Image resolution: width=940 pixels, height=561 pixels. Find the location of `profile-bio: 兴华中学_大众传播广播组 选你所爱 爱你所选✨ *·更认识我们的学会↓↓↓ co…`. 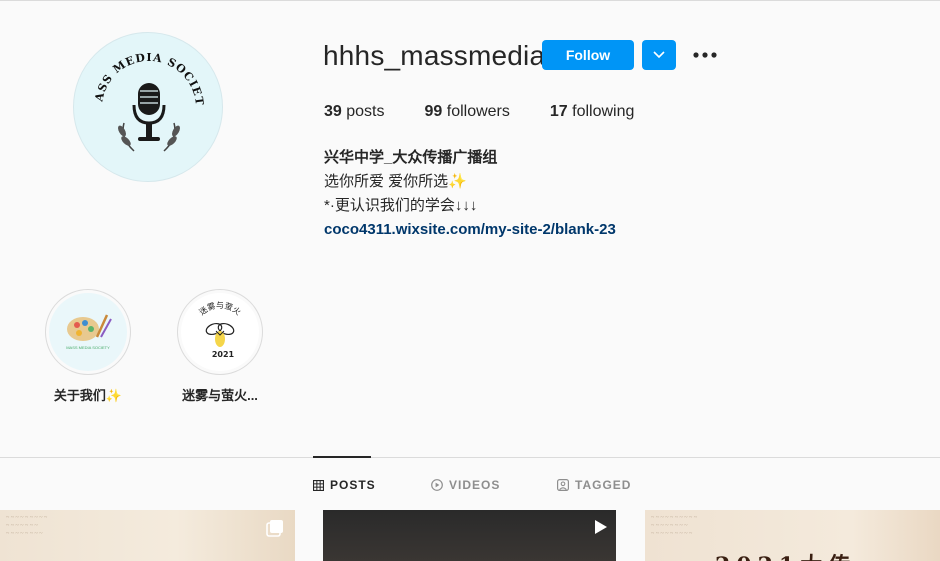

profile-bio: 兴华中学_大众传播广播组 选你所爱 爱你所选✨ *·更认识我们的学会↓↓↓ co… is located at coordinates (470, 194).